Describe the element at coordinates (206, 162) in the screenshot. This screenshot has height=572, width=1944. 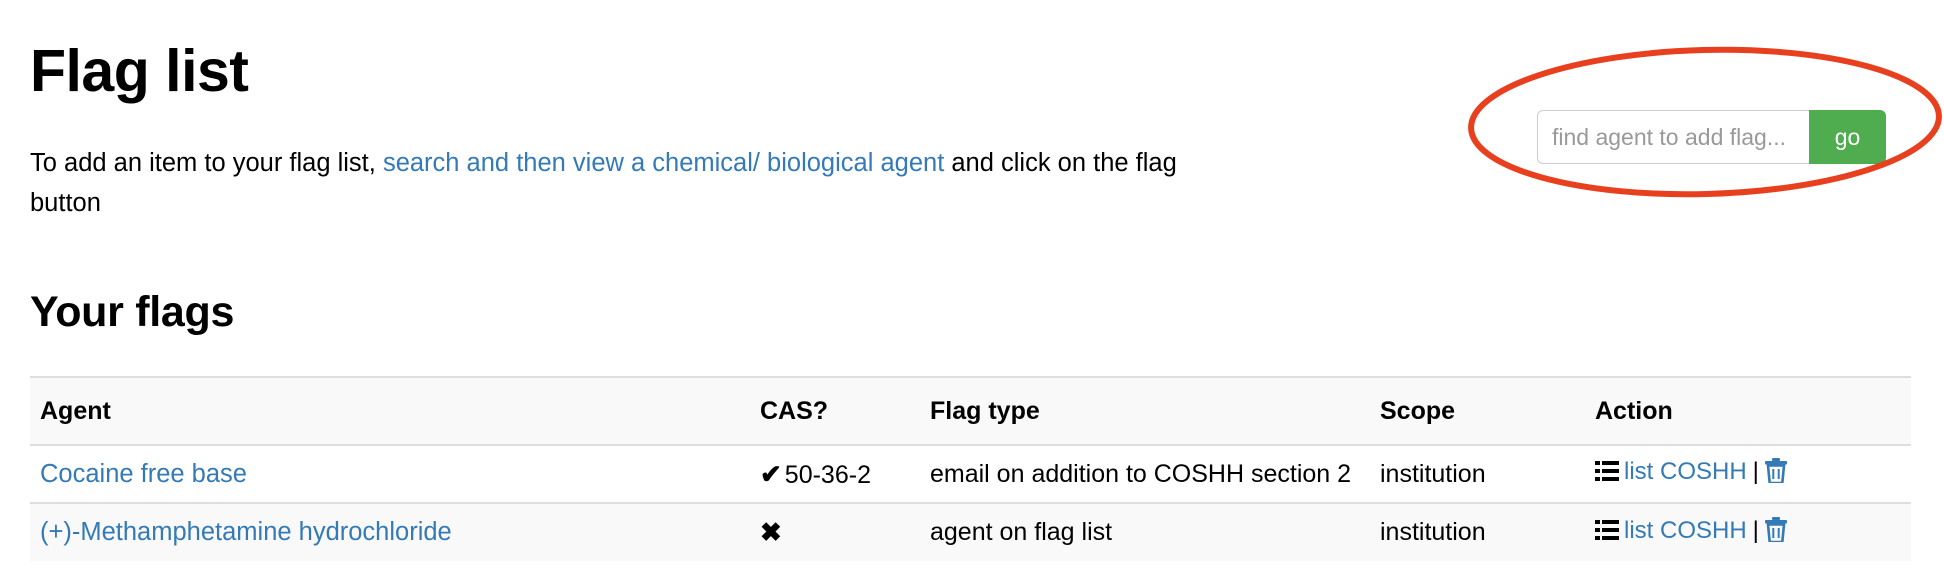
I see `intro-prefix: To add an item to your flag list,` at that location.